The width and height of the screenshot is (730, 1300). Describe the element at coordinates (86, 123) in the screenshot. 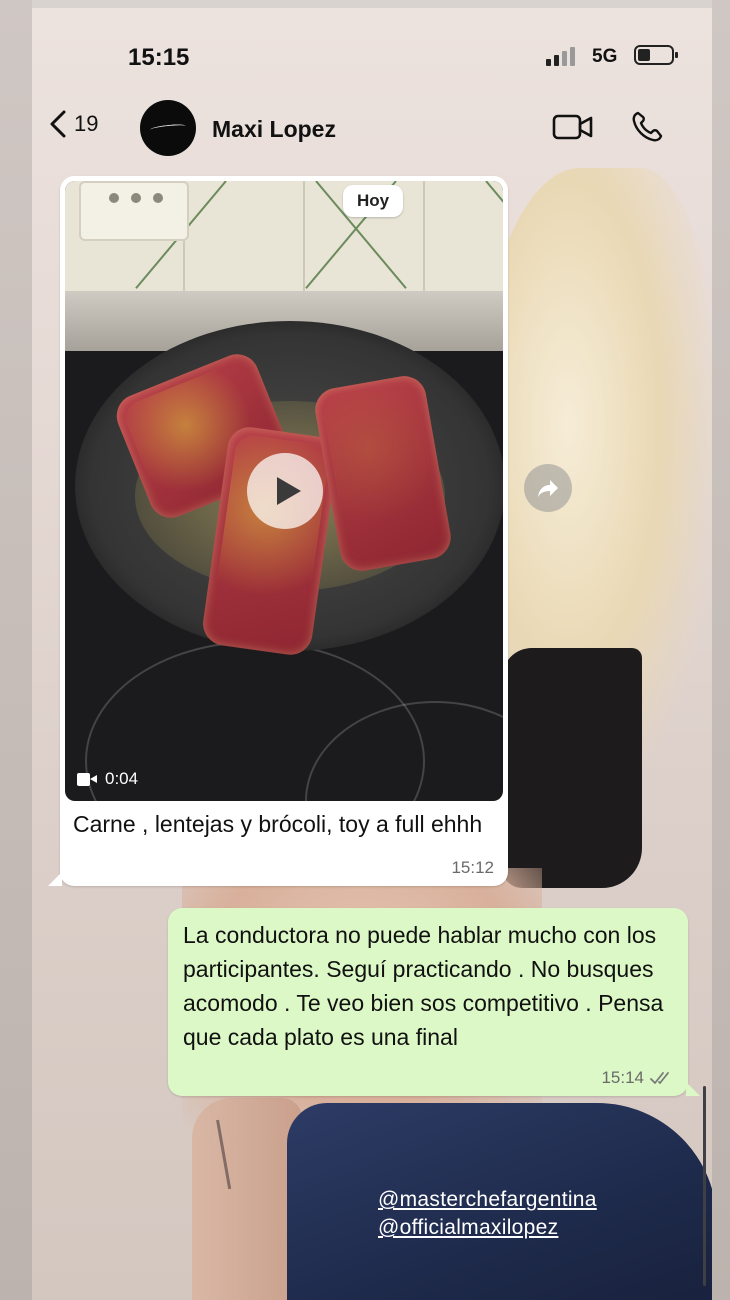

I see `unread-count: 19` at that location.